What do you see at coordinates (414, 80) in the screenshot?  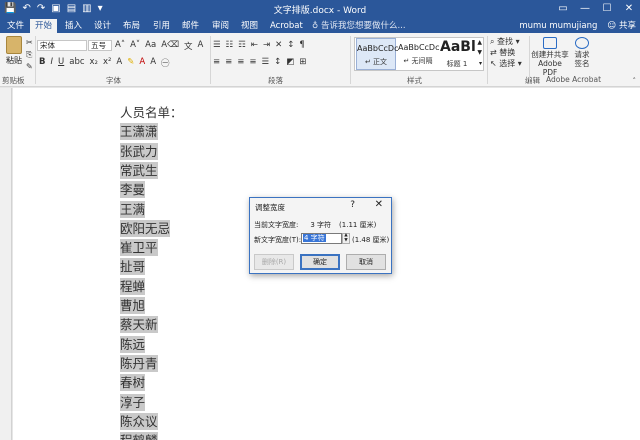 I see `styles-group-label: 样式` at bounding box center [414, 80].